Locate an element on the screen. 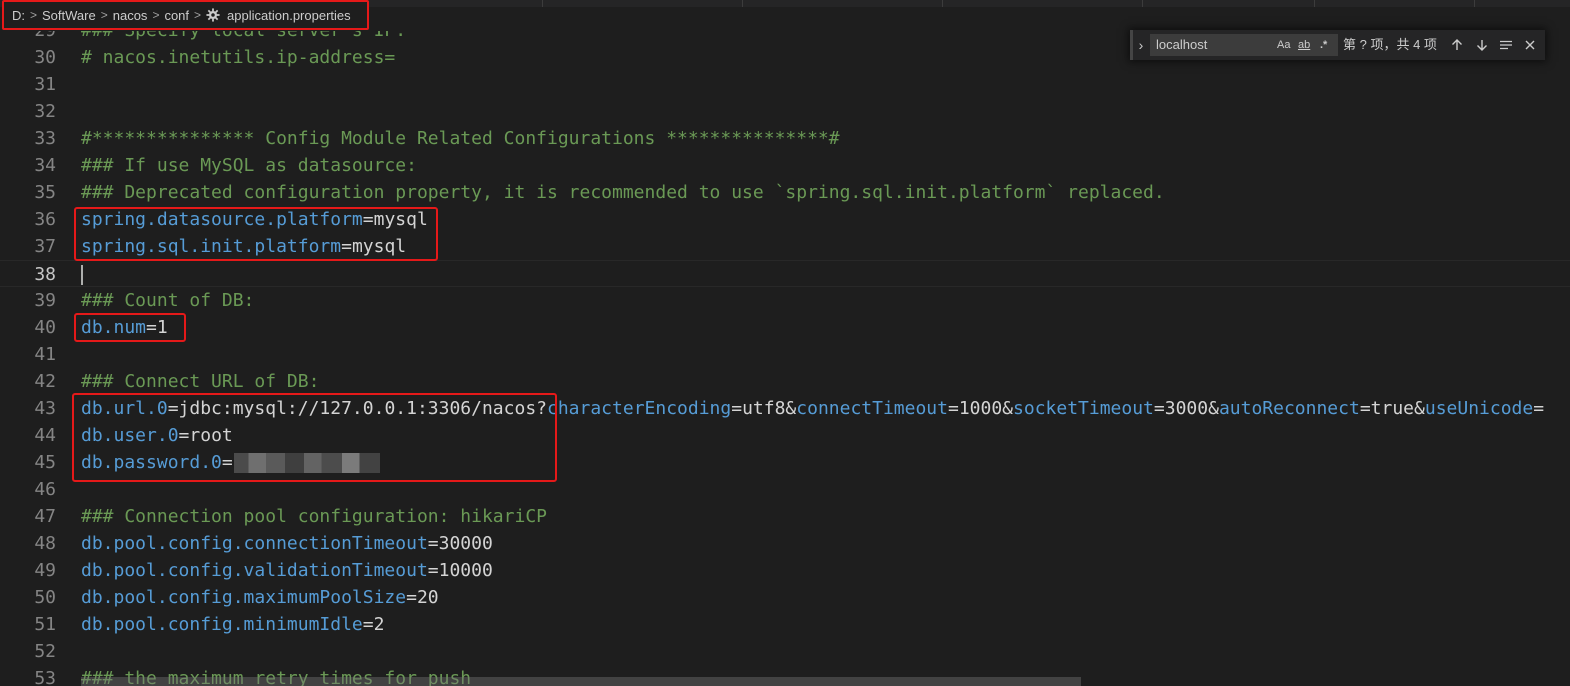  code-line: 49 db.pool.config.validationTimeout=10000 is located at coordinates (785, 570).